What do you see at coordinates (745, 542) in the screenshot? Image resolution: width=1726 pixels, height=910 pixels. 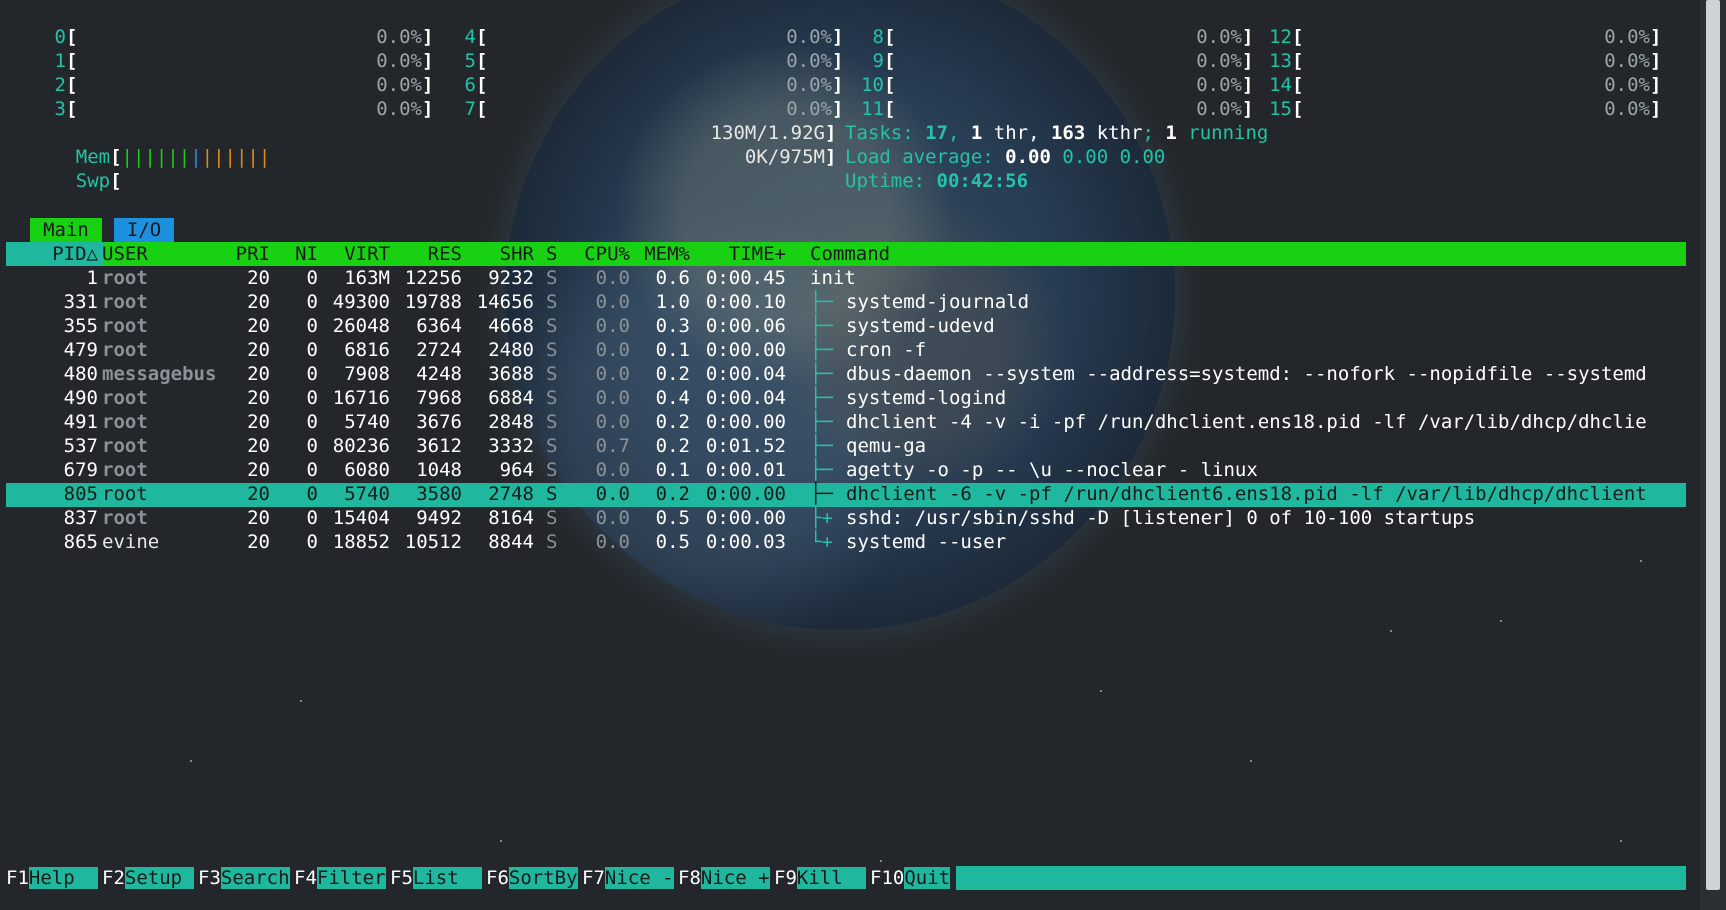 I see `process-time: 0:00.03` at bounding box center [745, 542].